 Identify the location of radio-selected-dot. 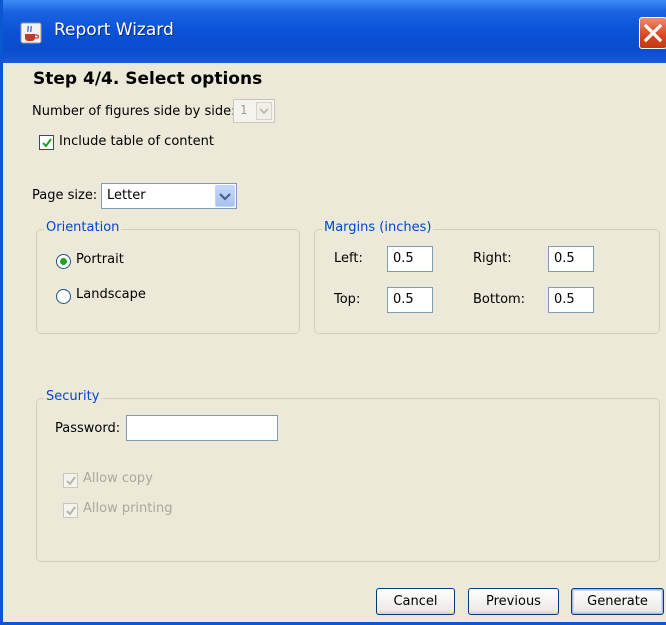
(63, 261).